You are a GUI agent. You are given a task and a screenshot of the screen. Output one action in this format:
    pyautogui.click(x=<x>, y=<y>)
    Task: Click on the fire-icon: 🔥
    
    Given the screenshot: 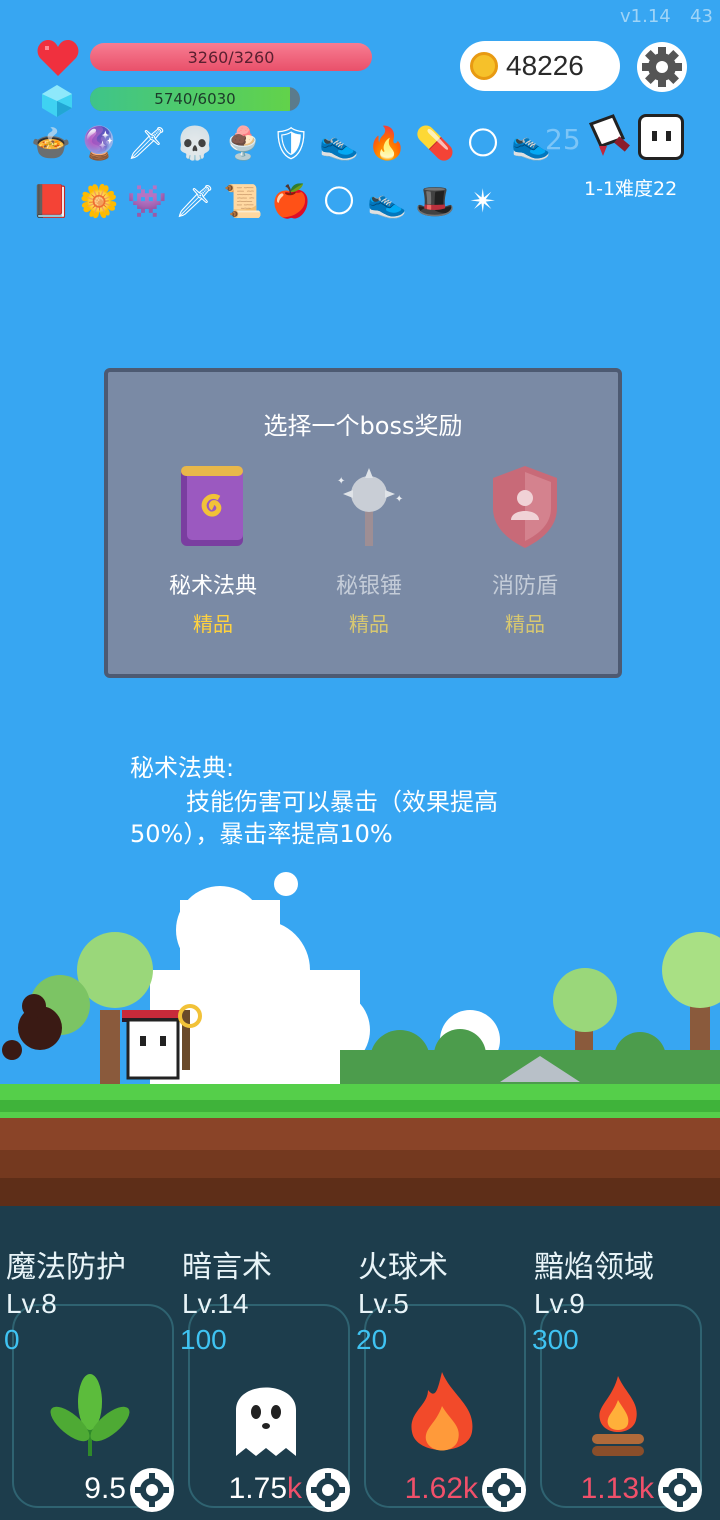 What is the action you would take?
    pyautogui.click(x=387, y=143)
    